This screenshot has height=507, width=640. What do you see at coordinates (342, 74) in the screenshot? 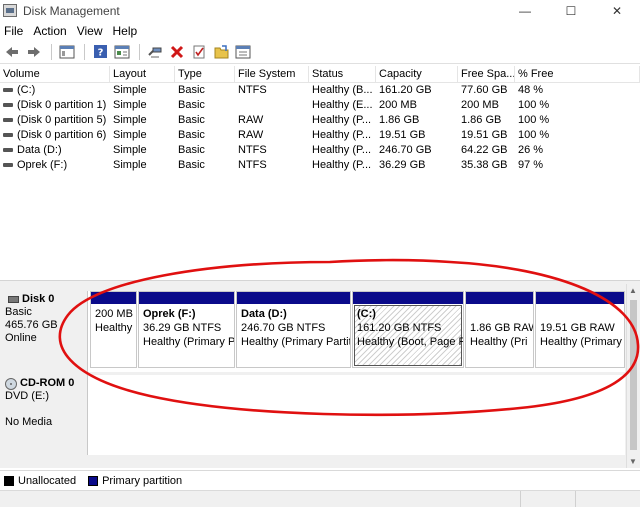
I see `column-header-status: Status` at bounding box center [342, 74].